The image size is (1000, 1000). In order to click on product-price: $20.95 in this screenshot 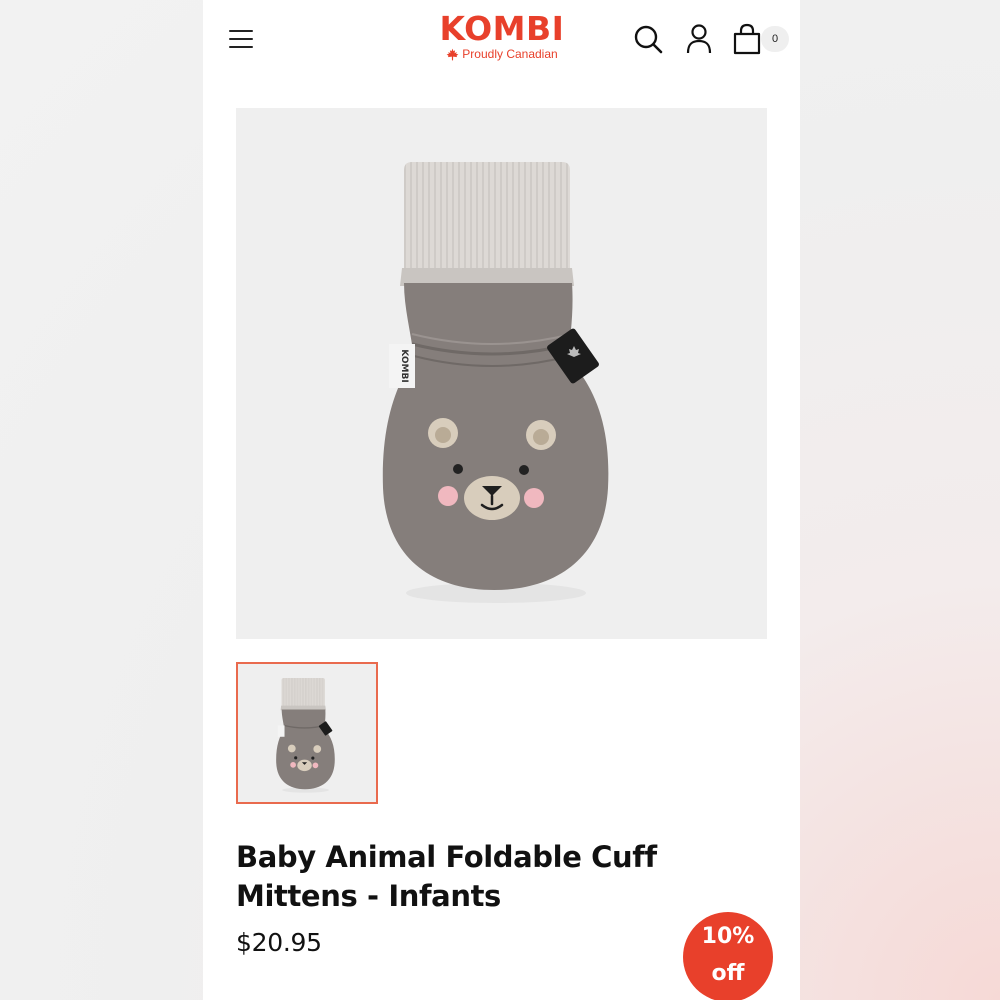, I will do `click(279, 942)`.